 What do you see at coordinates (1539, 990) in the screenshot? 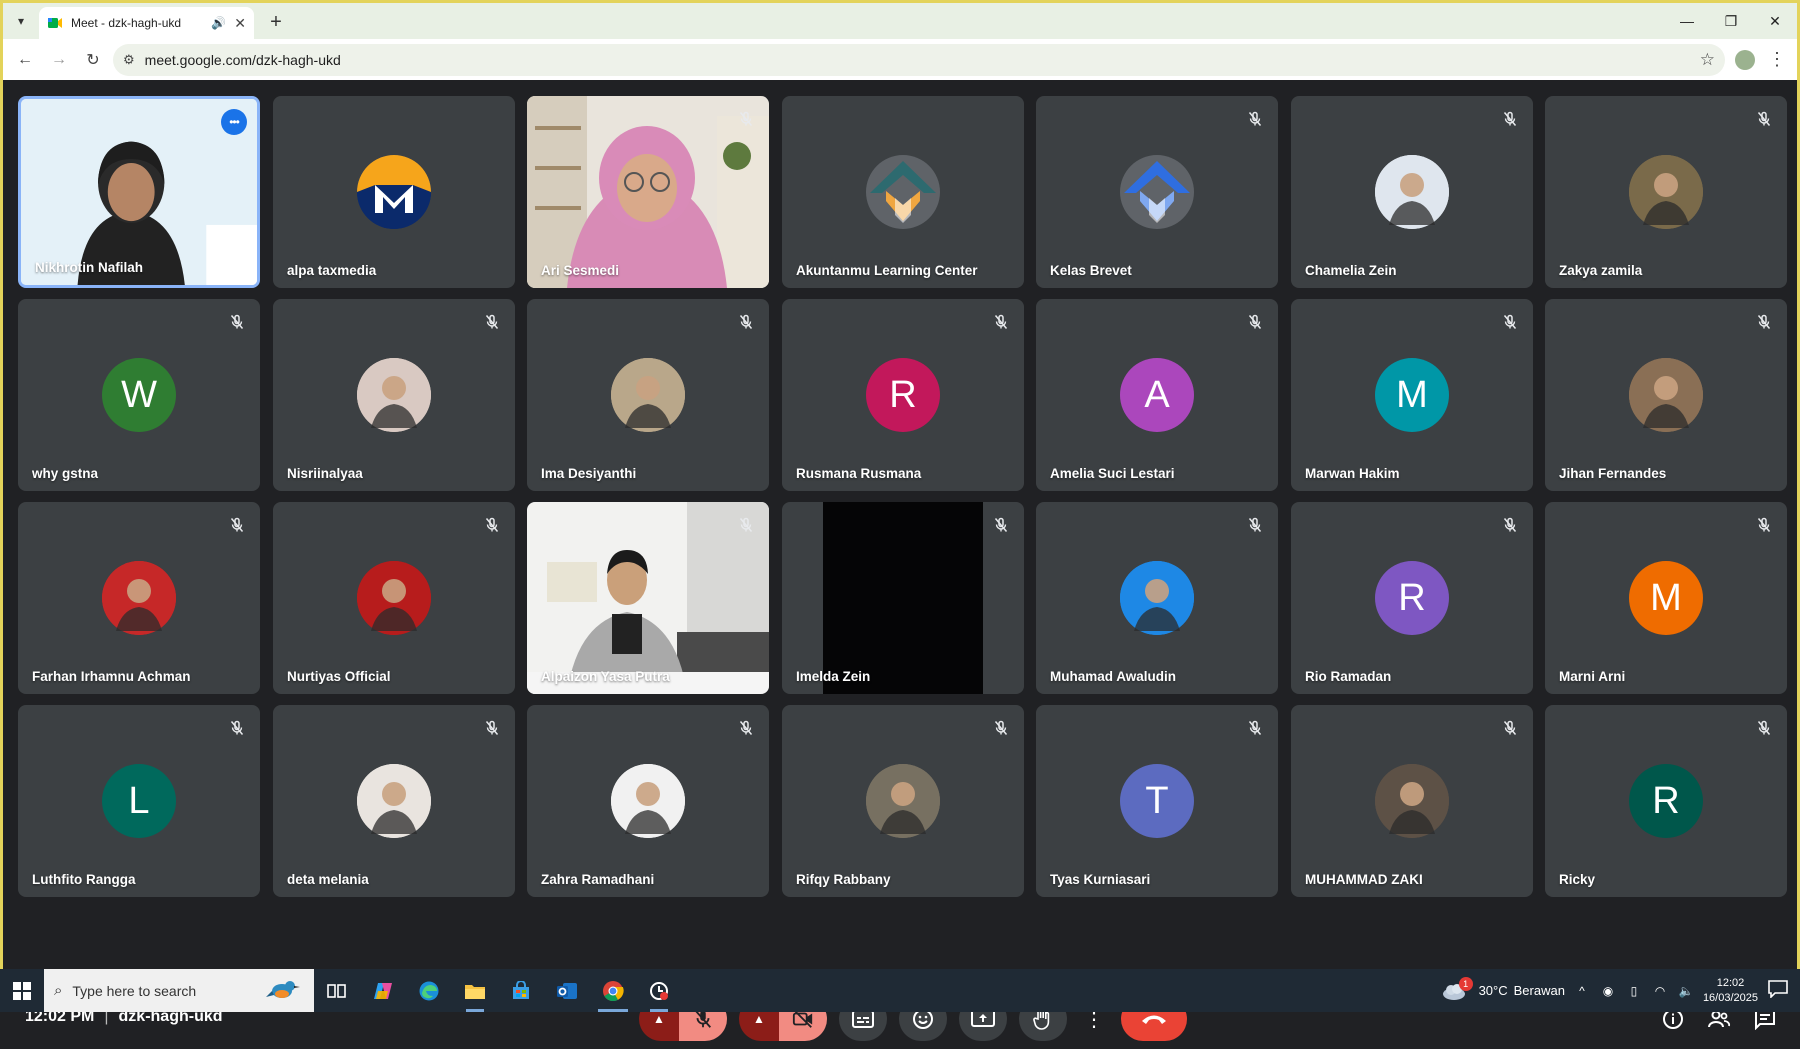
I see `weather-condition: Berawan` at bounding box center [1539, 990].